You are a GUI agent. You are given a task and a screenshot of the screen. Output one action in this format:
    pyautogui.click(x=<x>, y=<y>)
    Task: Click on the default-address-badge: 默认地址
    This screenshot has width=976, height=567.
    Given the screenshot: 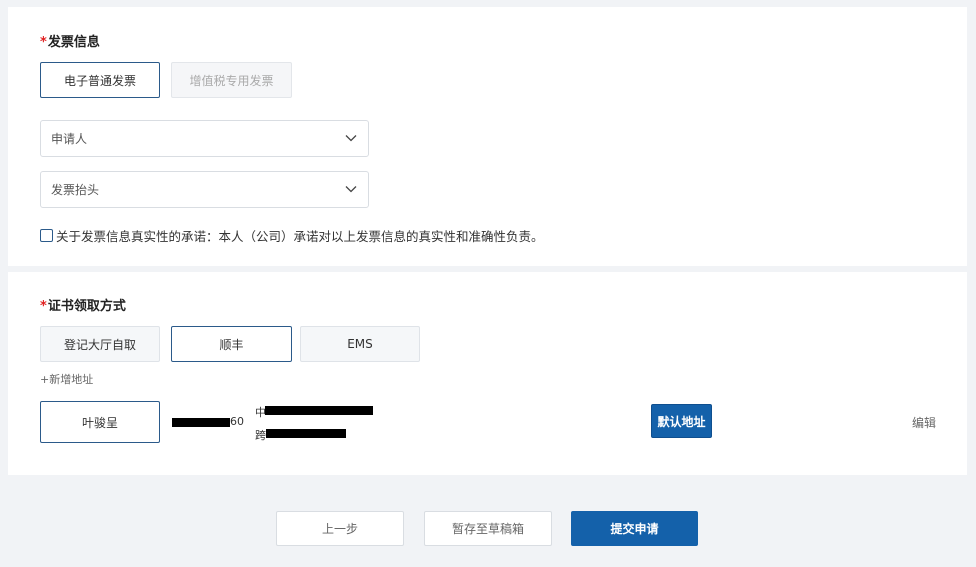 What is the action you would take?
    pyautogui.click(x=681, y=421)
    